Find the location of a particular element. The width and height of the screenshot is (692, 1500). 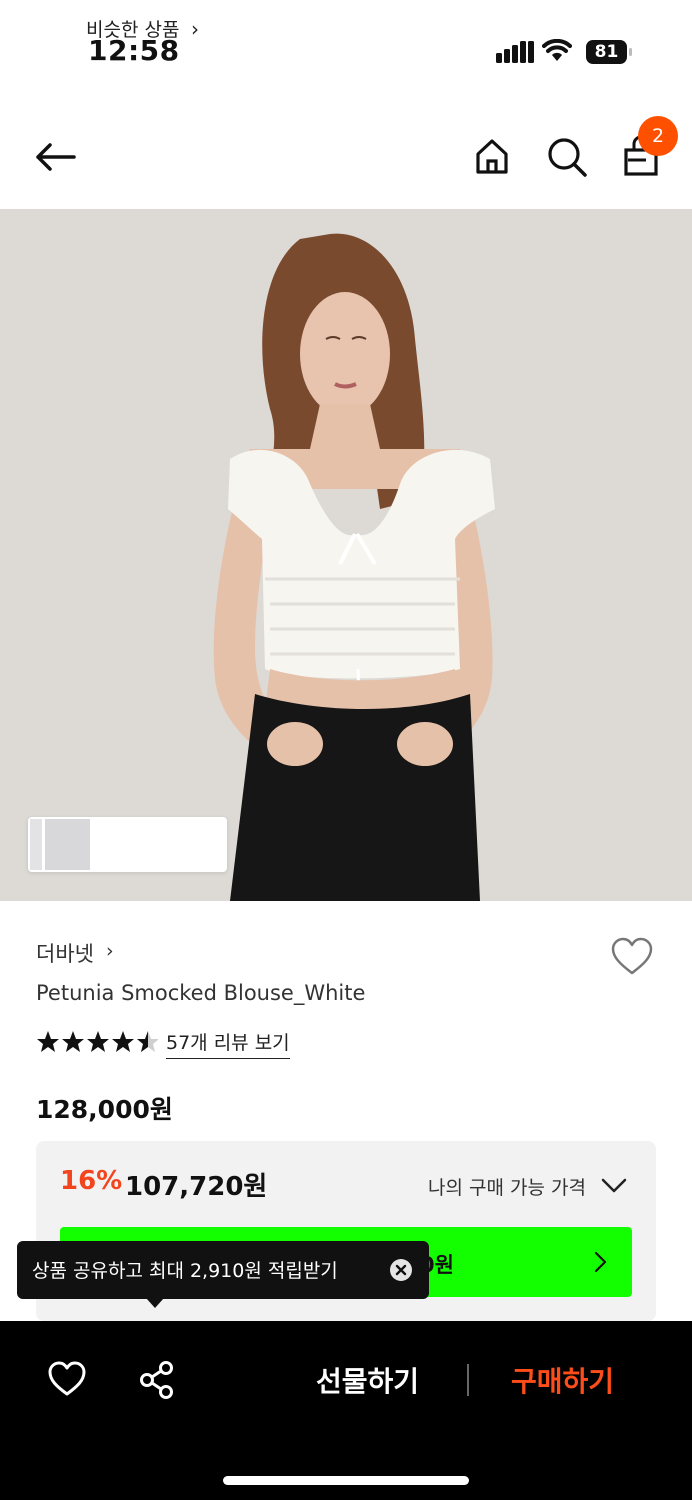

review-link: 57개 리뷰 보기 is located at coordinates (228, 1043).